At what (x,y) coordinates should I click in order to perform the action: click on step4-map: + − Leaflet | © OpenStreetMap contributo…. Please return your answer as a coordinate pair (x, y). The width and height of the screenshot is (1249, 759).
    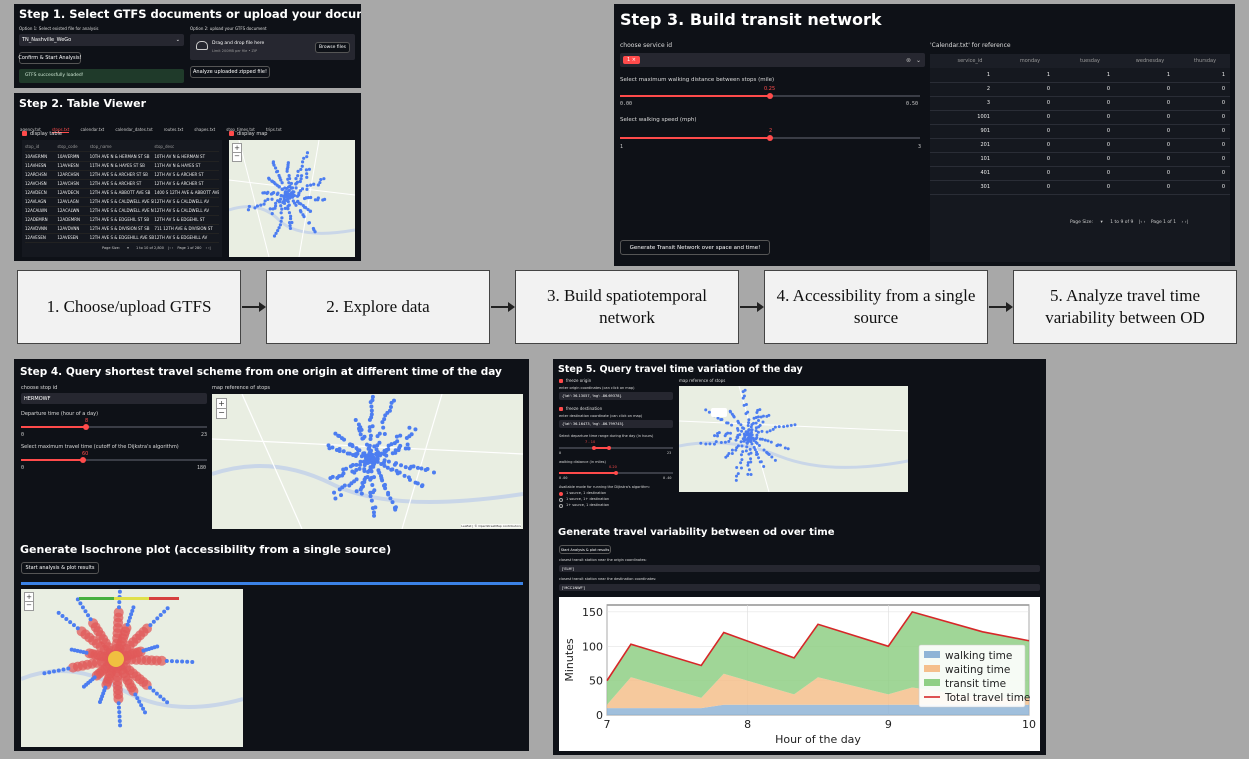
    Looking at the image, I should click on (367, 461).